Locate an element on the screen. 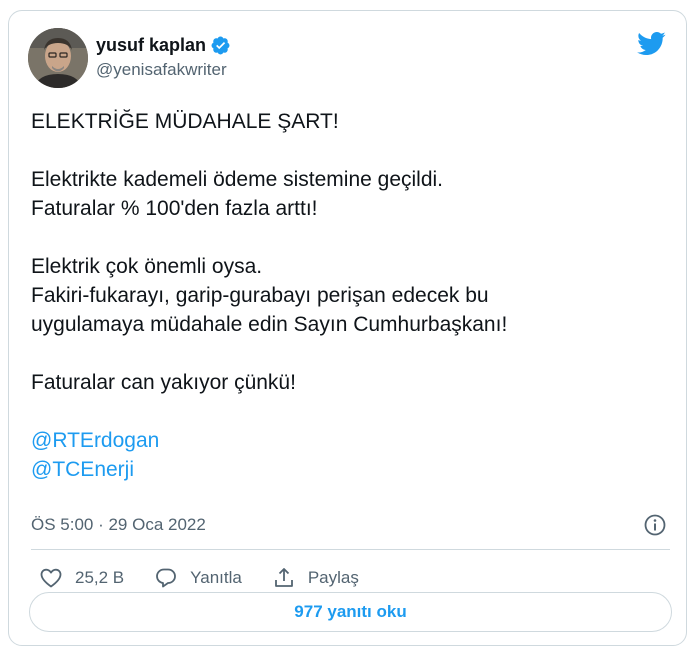  display-name: yusuf kaplan is located at coordinates (151, 45).